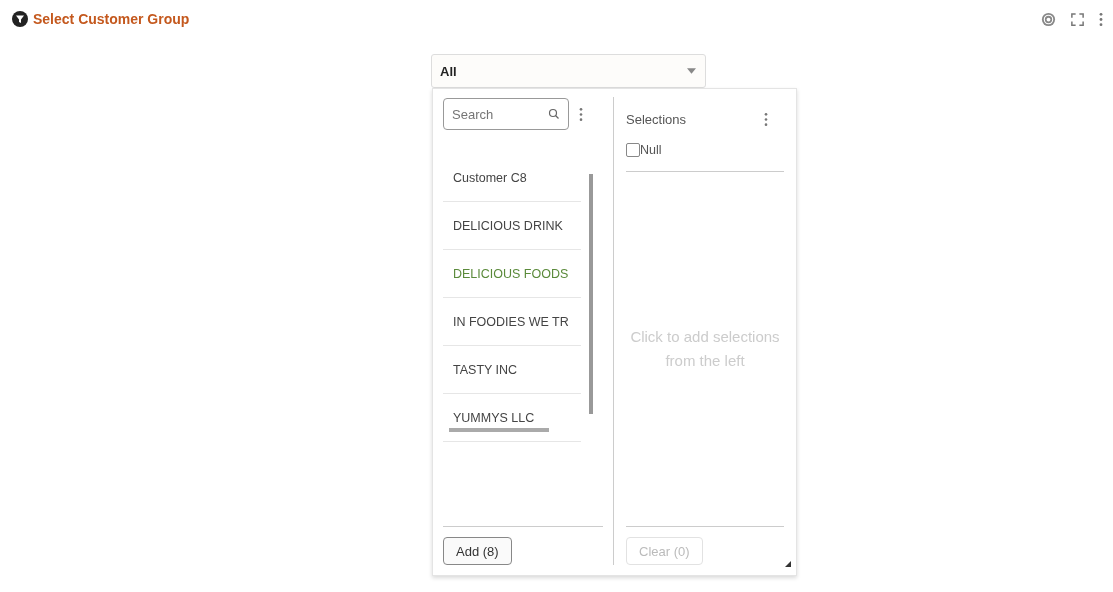  What do you see at coordinates (788, 564) in the screenshot?
I see `resize-handle-icon` at bounding box center [788, 564].